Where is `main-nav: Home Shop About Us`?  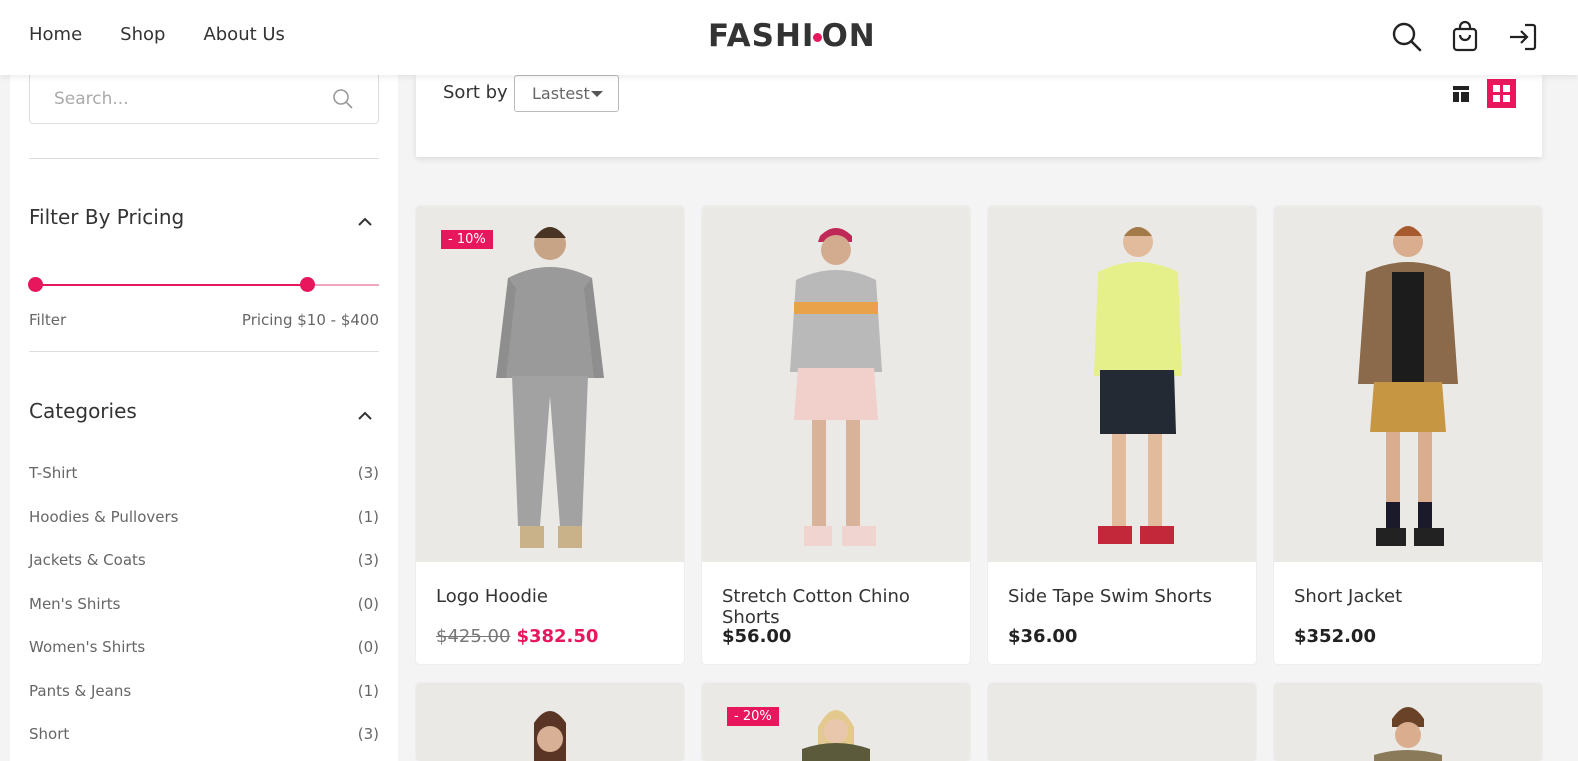 main-nav: Home Shop About Us is located at coordinates (157, 34).